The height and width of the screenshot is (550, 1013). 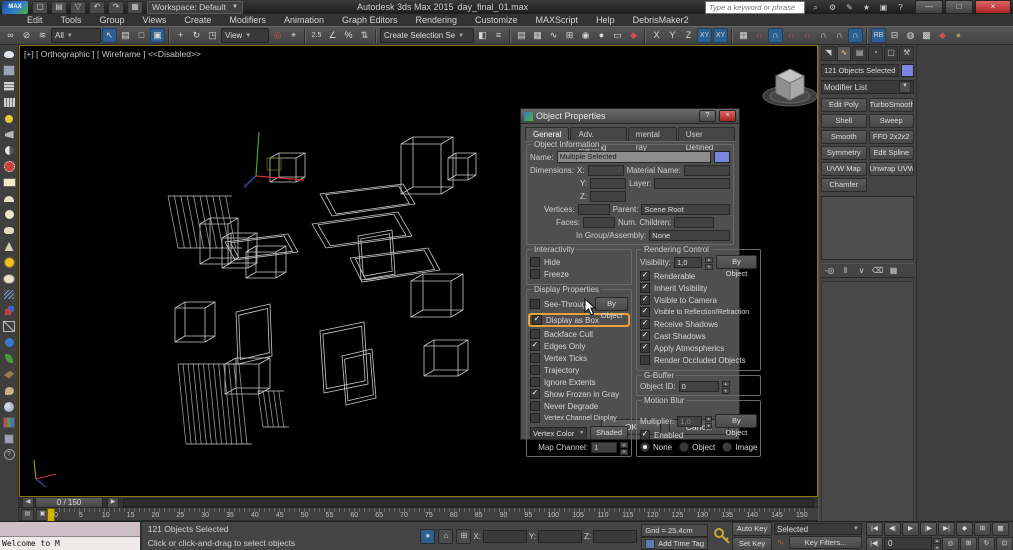 I want to click on x-coord-field, so click(x=505, y=536).